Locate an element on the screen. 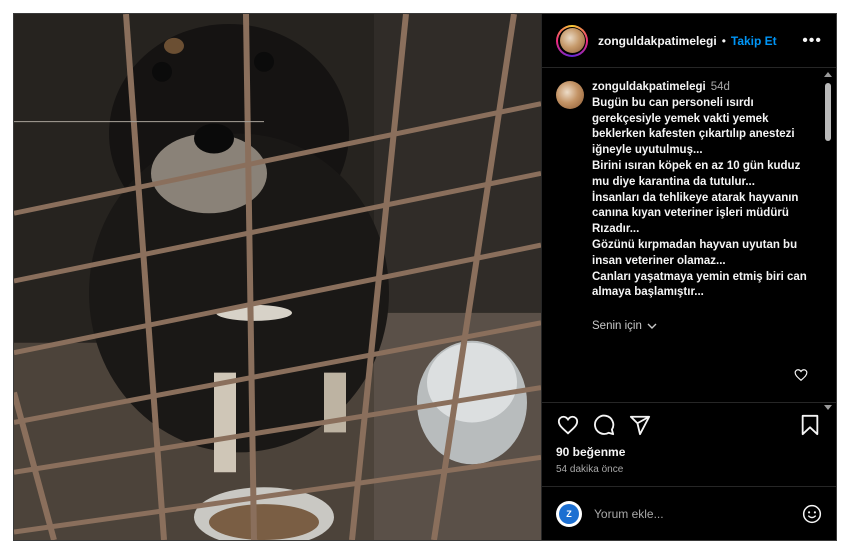 This screenshot has height=546, width=850. translation-label: Senin için is located at coordinates (617, 326).